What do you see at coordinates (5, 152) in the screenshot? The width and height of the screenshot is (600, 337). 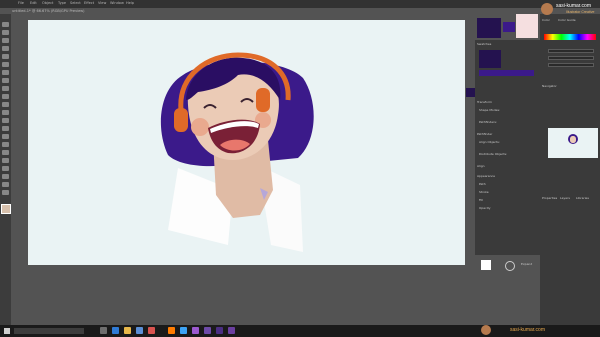 I see `symbol-sprayer-icon` at bounding box center [5, 152].